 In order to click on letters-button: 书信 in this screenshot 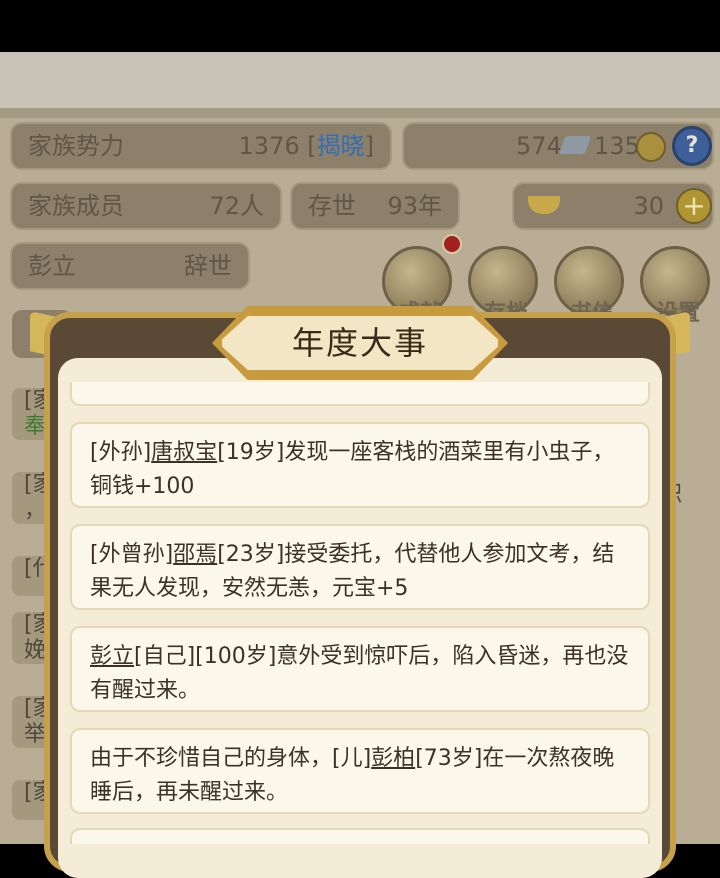, I will do `click(589, 286)`.